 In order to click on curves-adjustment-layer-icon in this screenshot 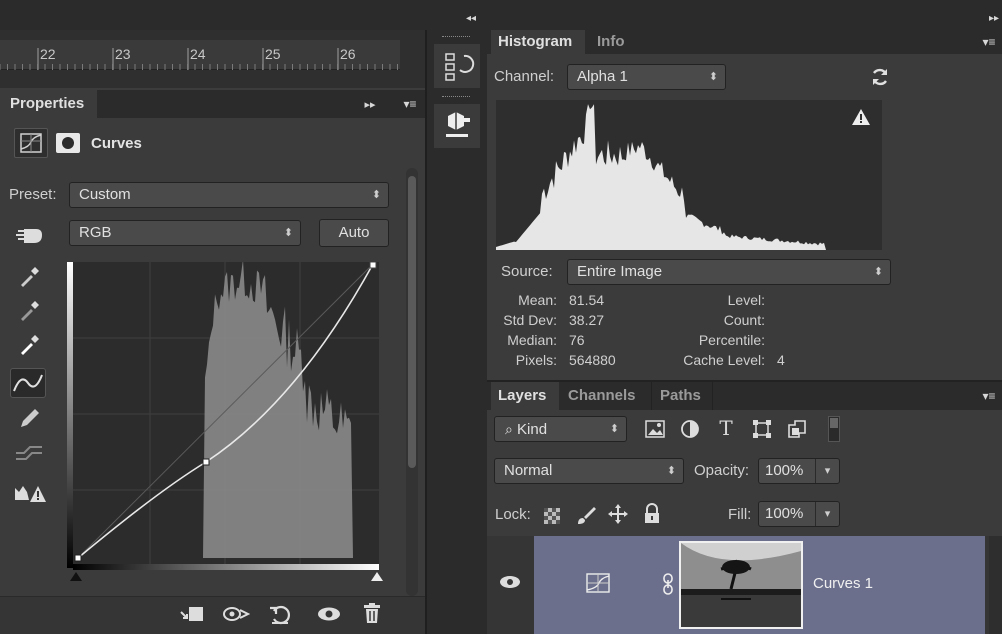, I will do `click(598, 583)`.